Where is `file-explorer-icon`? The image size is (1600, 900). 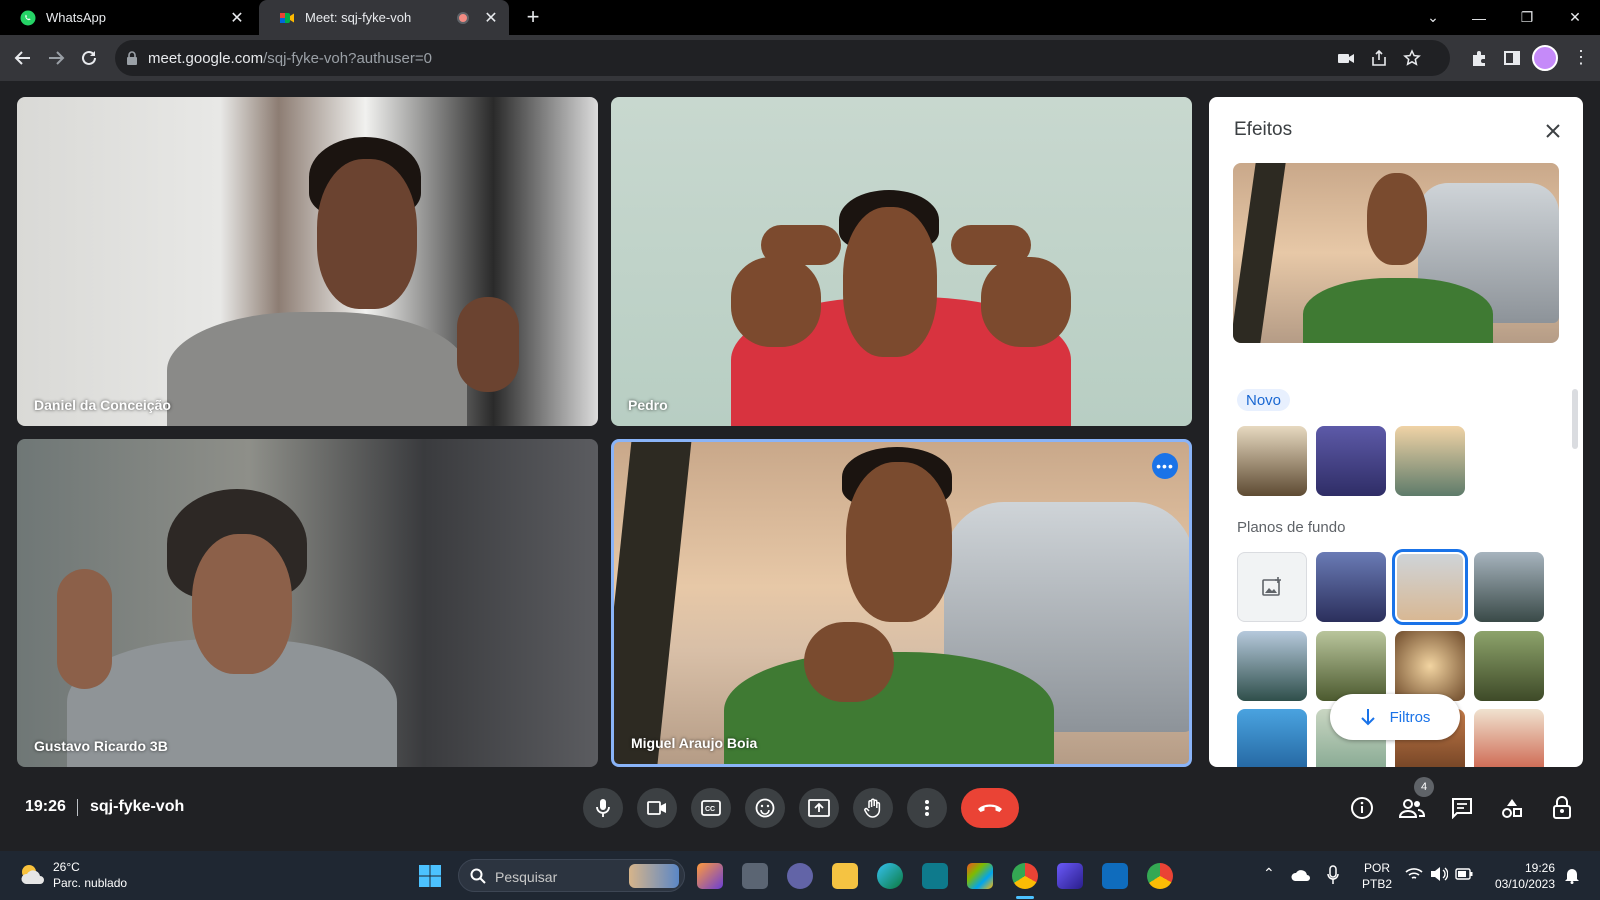
file-explorer-icon is located at coordinates (845, 876).